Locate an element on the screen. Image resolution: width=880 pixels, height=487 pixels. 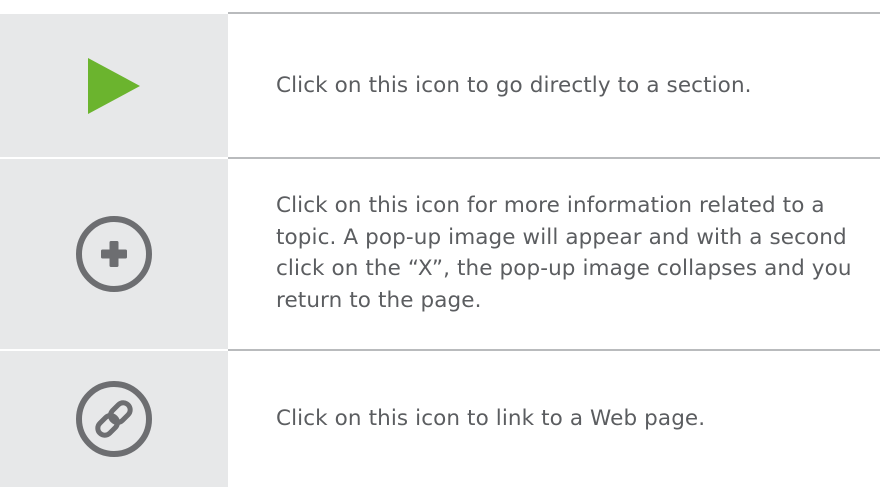
circle-link-icon is located at coordinates (114, 419).